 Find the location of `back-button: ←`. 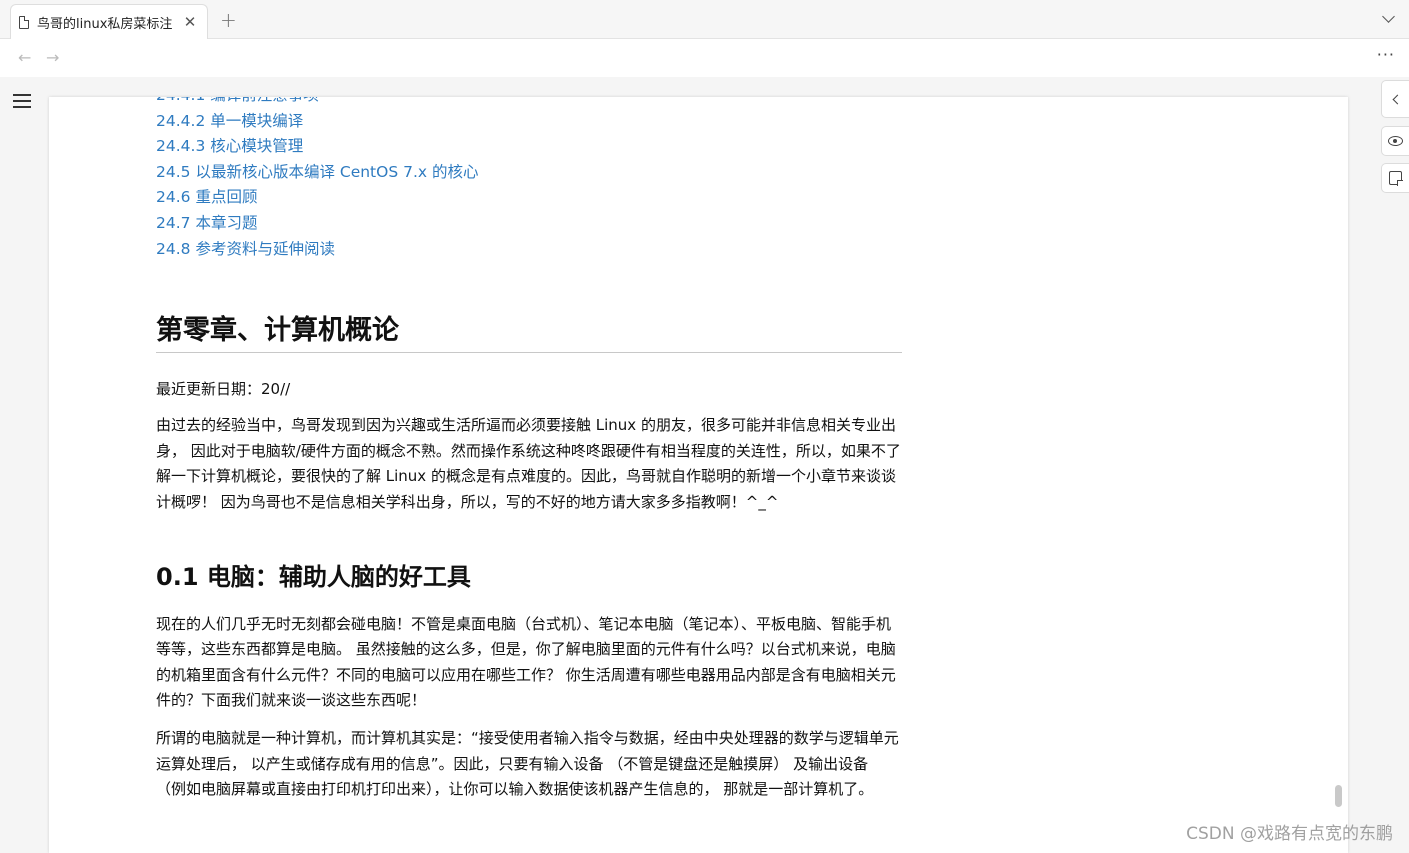

back-button: ← is located at coordinates (24, 57).